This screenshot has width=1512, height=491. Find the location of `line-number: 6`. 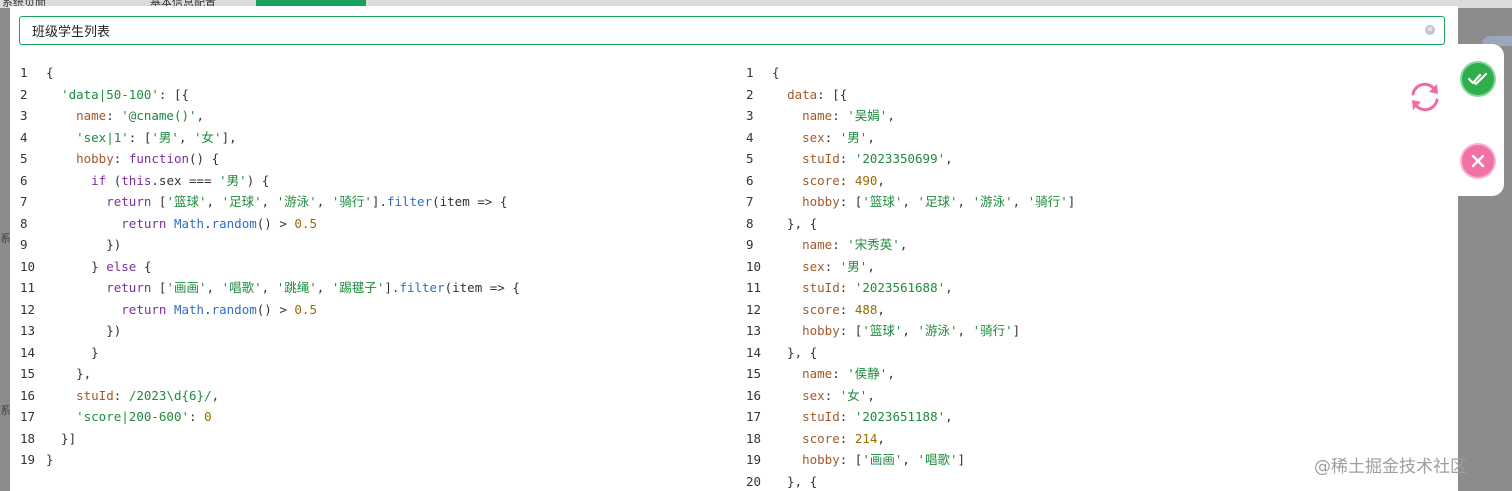

line-number: 6 is located at coordinates (24, 180).